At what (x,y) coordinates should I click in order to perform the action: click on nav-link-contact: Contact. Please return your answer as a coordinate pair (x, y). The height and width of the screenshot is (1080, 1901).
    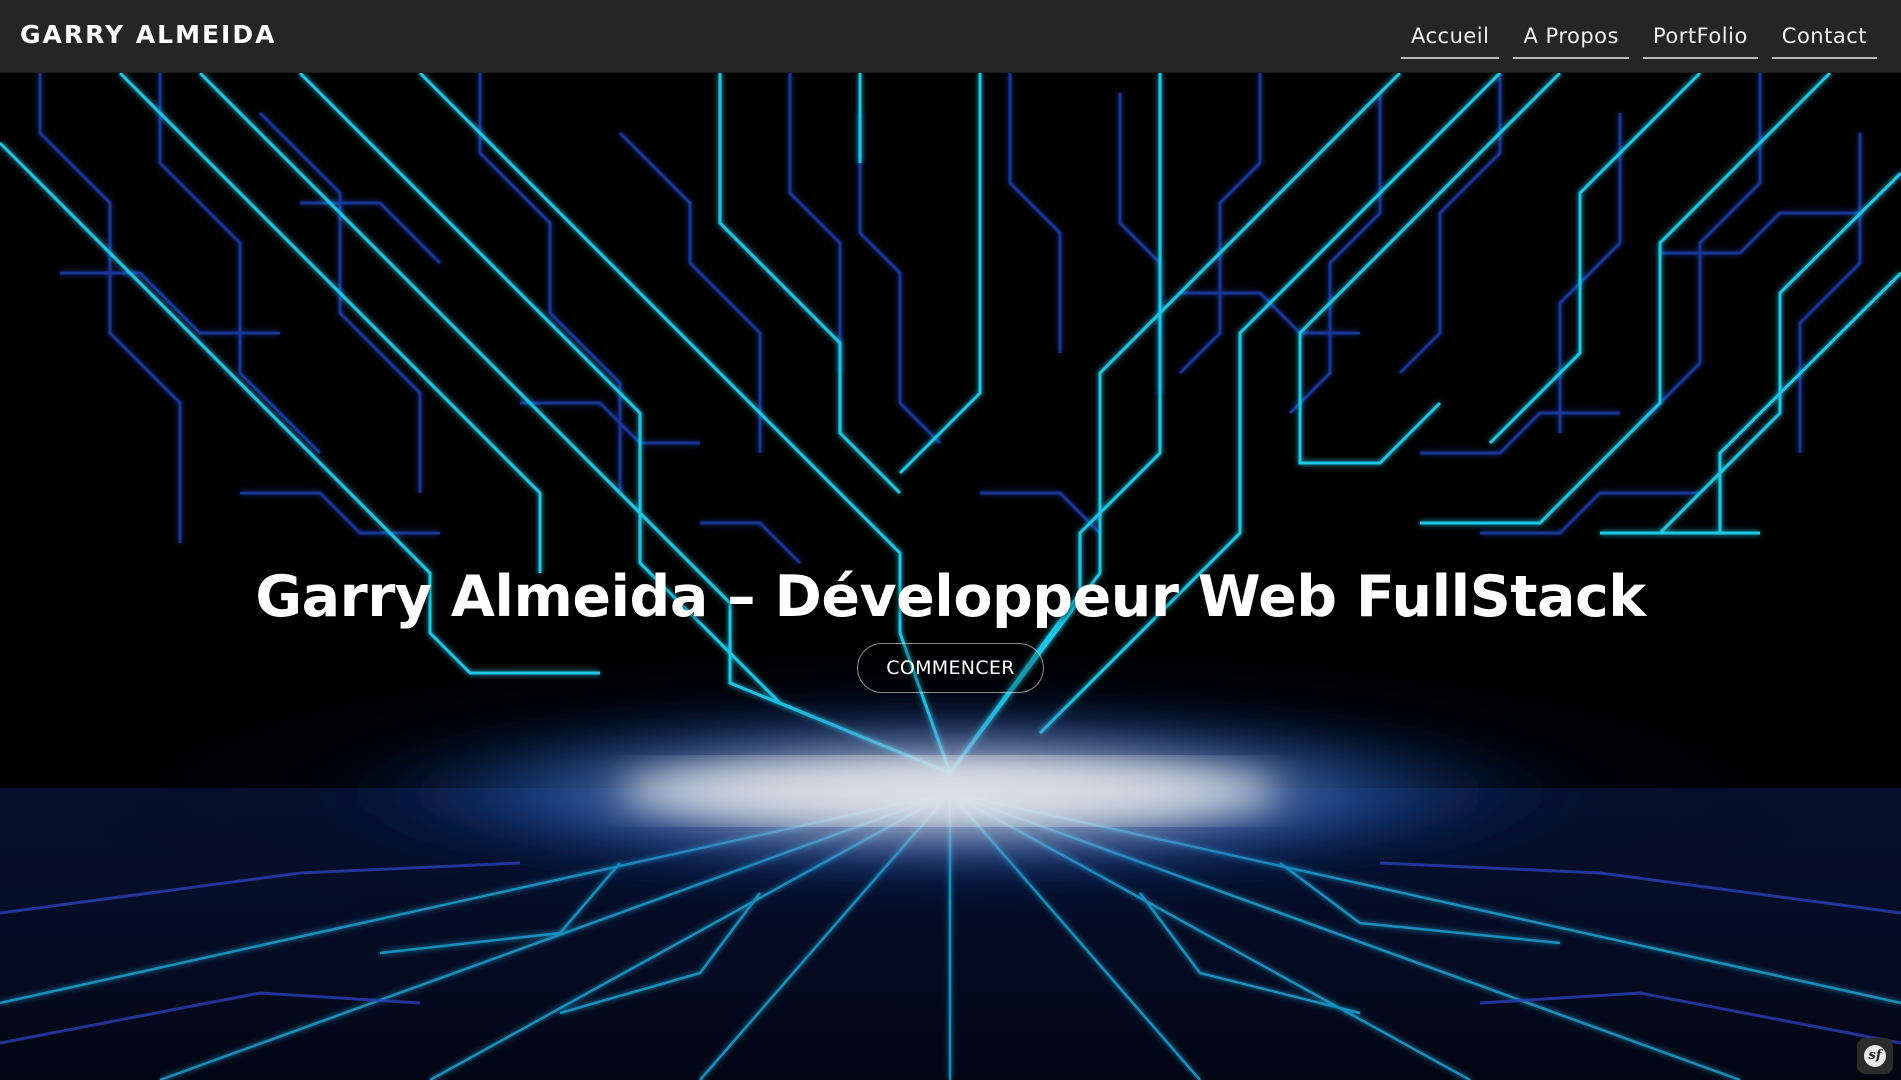
    Looking at the image, I should click on (1824, 37).